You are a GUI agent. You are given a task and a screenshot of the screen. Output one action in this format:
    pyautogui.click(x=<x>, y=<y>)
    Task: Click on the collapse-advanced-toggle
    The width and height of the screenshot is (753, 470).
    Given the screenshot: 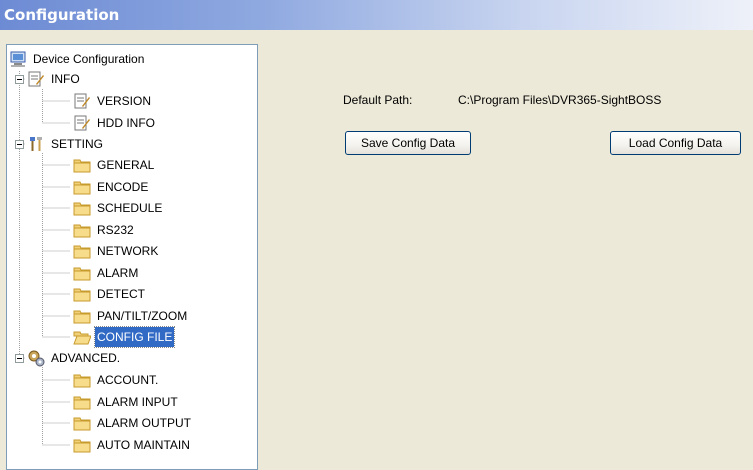 What is the action you would take?
    pyautogui.click(x=19, y=358)
    